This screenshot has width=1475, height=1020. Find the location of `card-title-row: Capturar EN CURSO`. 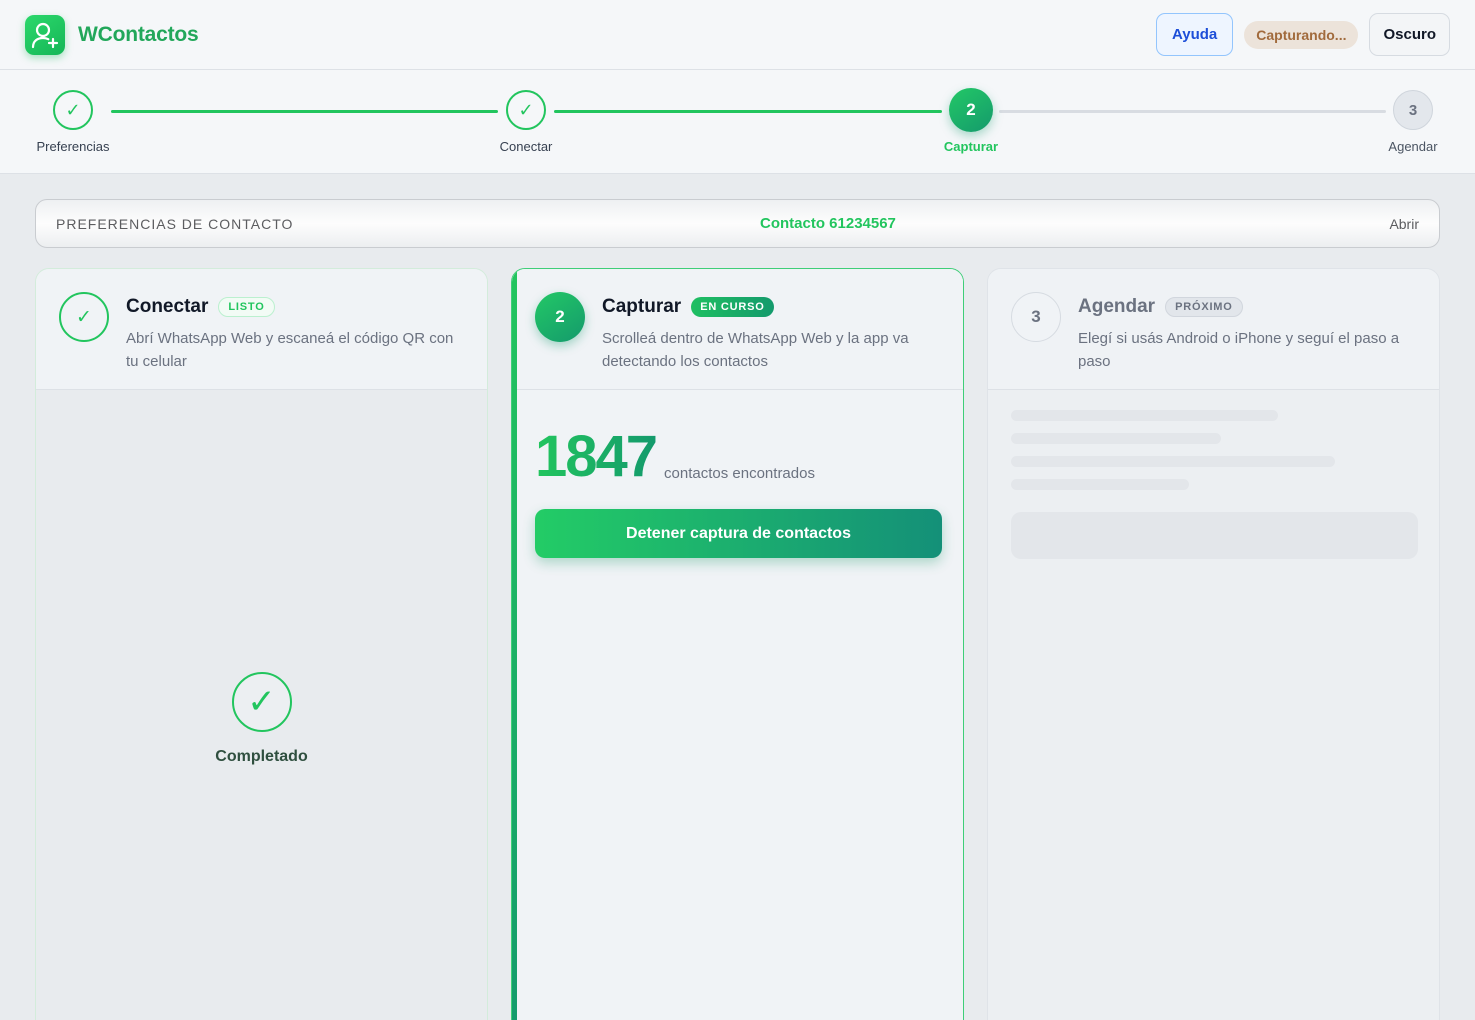

card-title-row: Capturar EN CURSO is located at coordinates (772, 307).